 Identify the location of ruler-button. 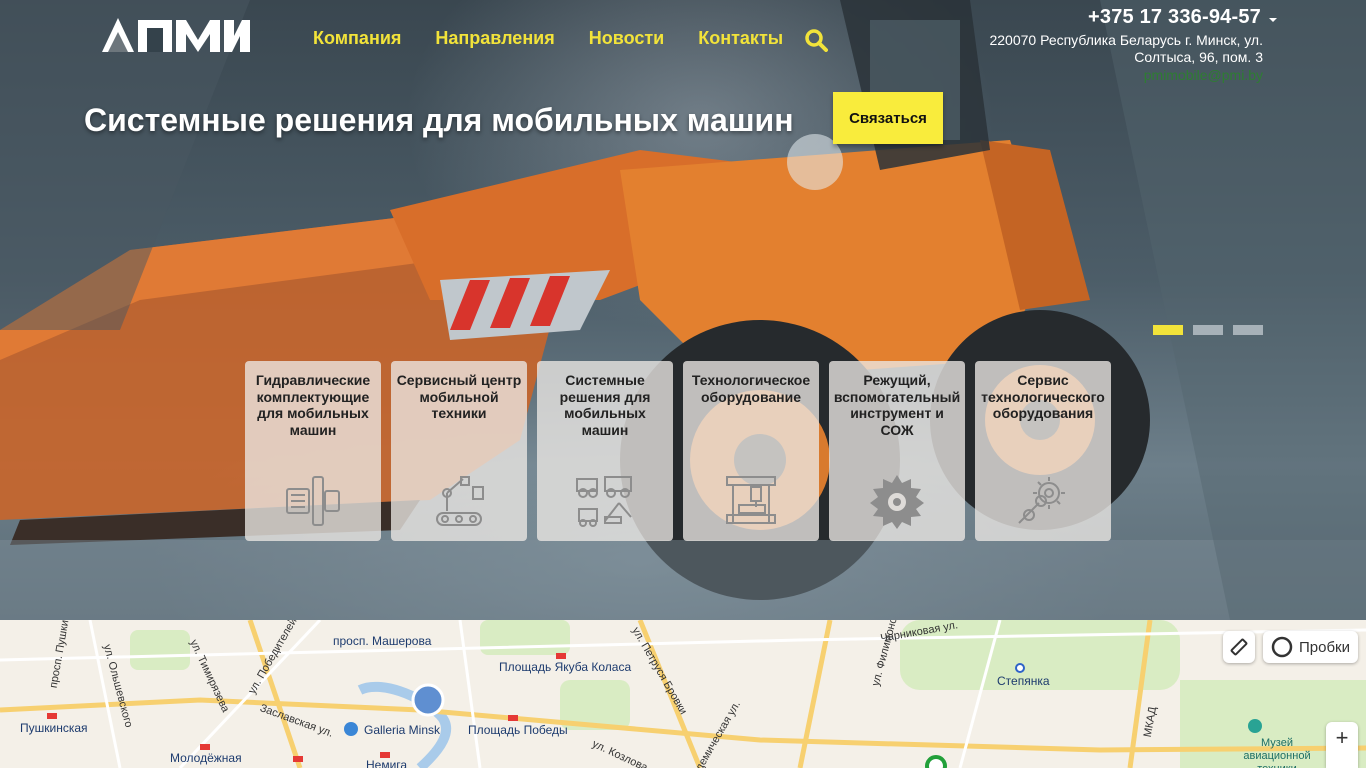
(1239, 647).